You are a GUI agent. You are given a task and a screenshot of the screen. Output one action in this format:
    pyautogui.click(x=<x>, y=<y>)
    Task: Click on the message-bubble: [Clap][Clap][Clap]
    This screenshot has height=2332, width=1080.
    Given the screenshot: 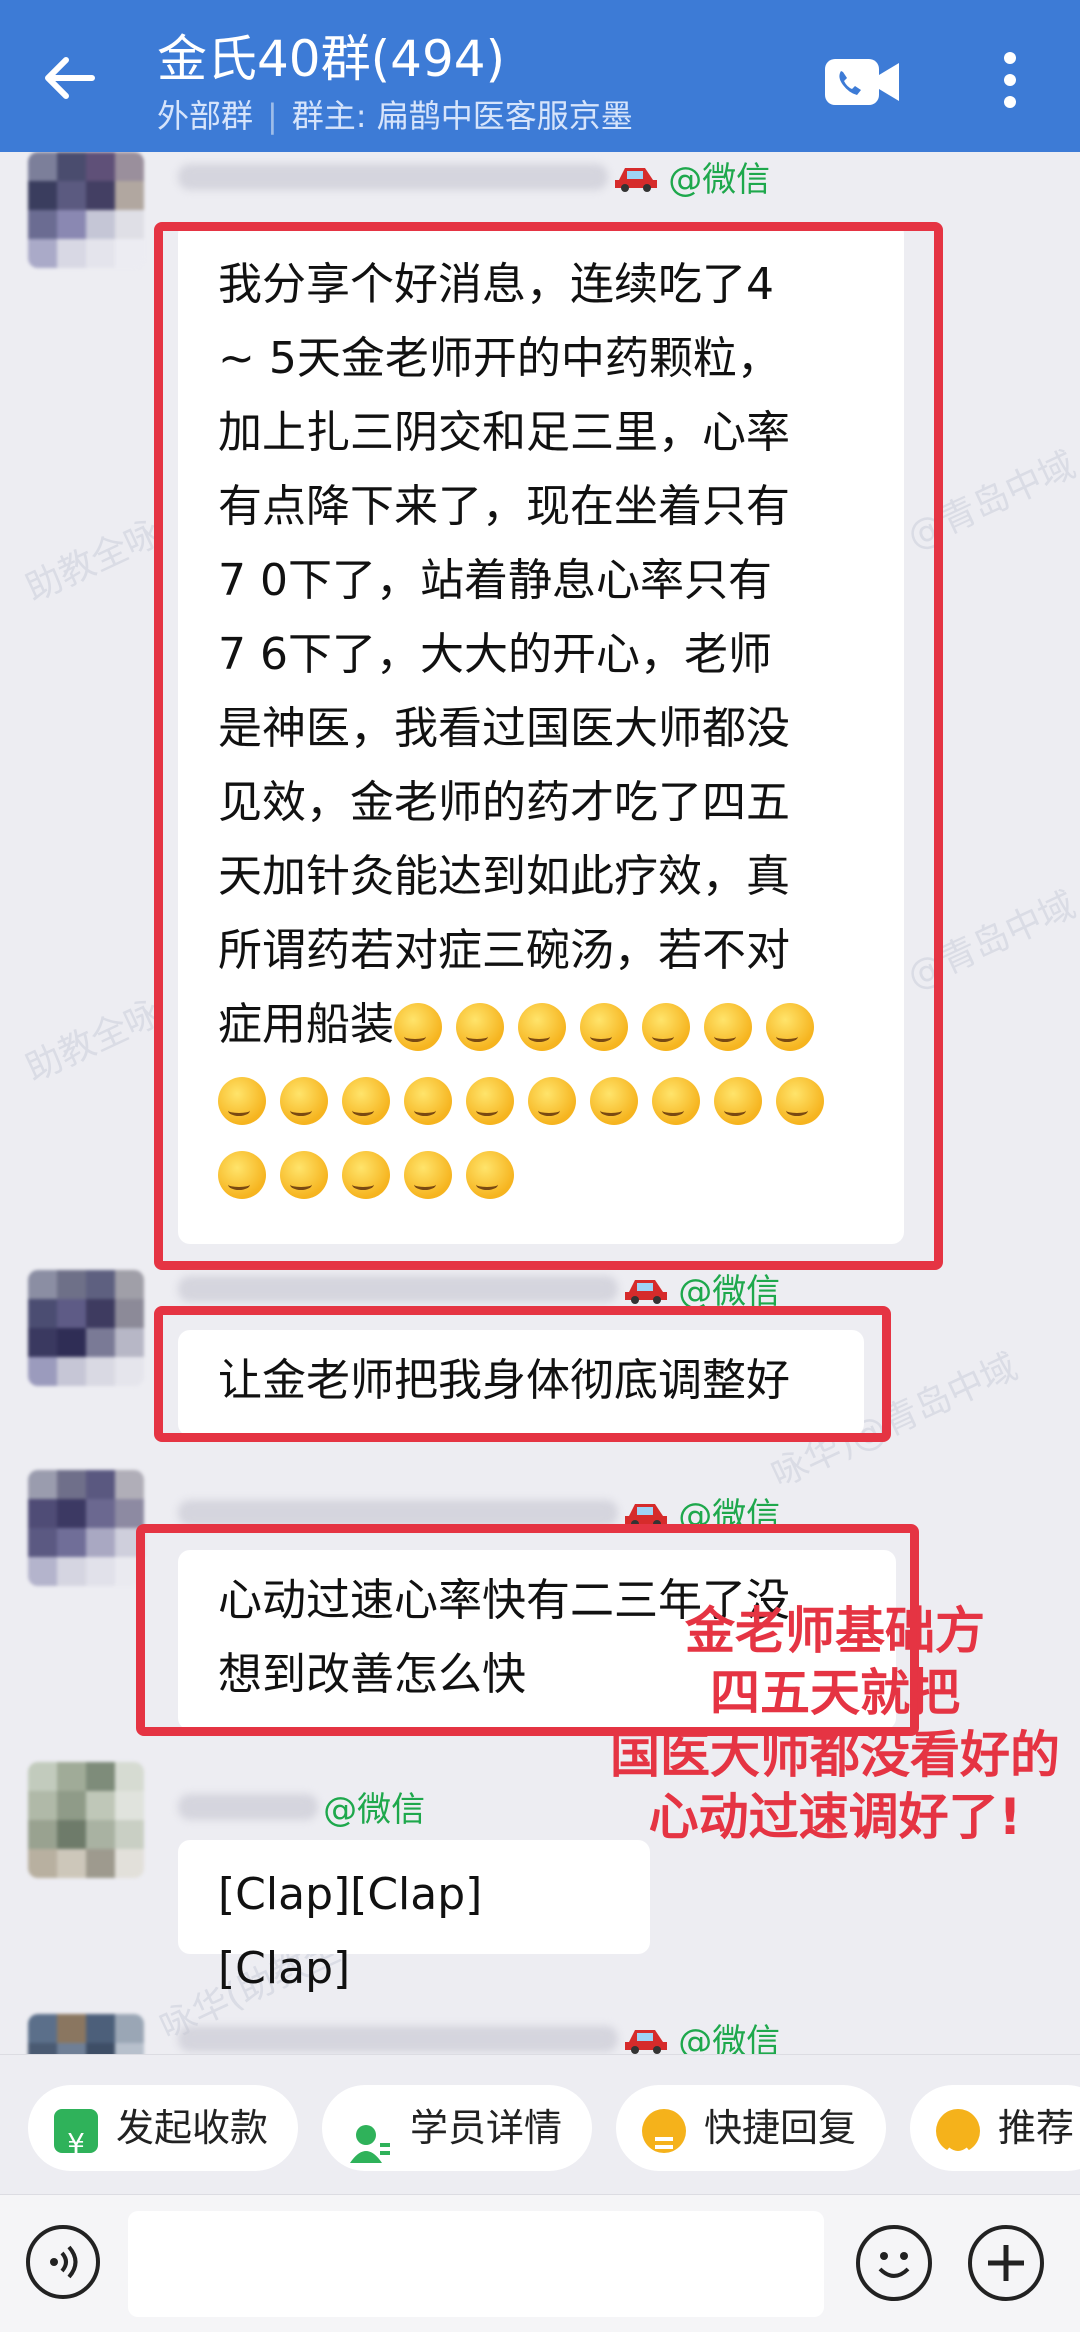 What is the action you would take?
    pyautogui.click(x=414, y=1917)
    